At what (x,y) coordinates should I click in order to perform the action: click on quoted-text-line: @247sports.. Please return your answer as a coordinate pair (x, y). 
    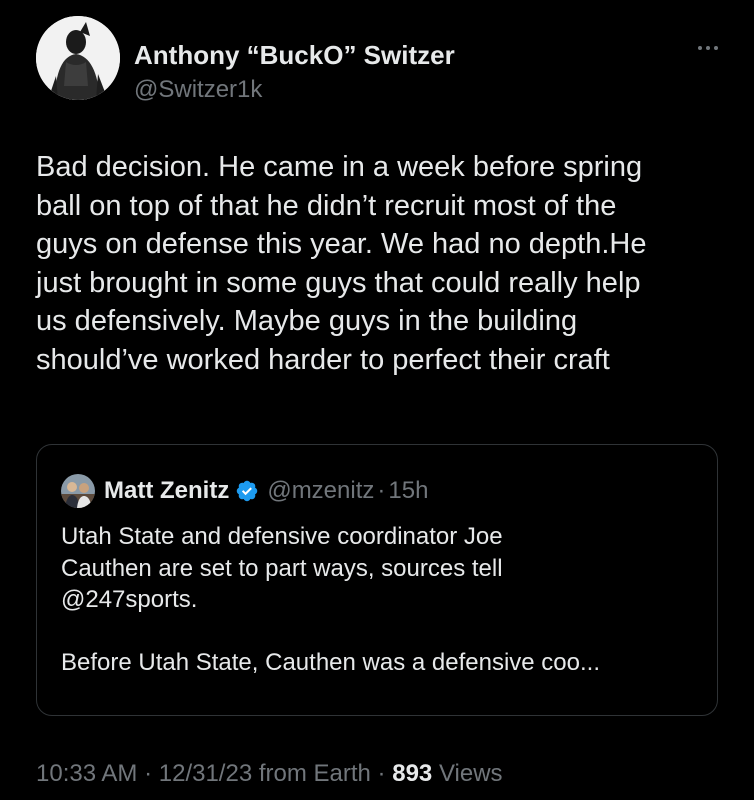
    Looking at the image, I should click on (129, 599).